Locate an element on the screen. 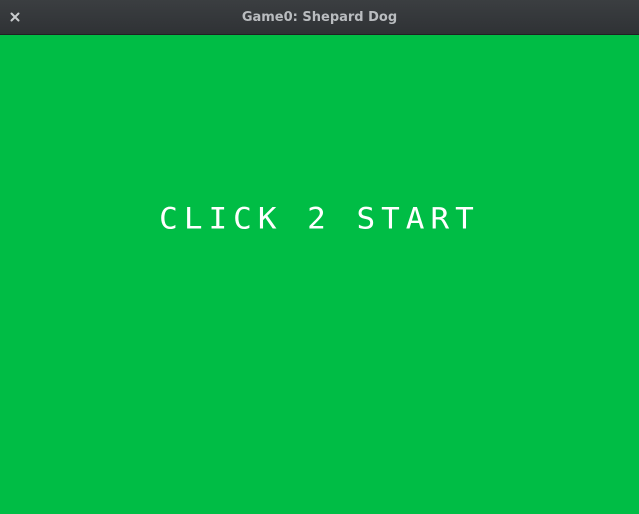  start-prompt: CLICK 2 START is located at coordinates (319, 219).